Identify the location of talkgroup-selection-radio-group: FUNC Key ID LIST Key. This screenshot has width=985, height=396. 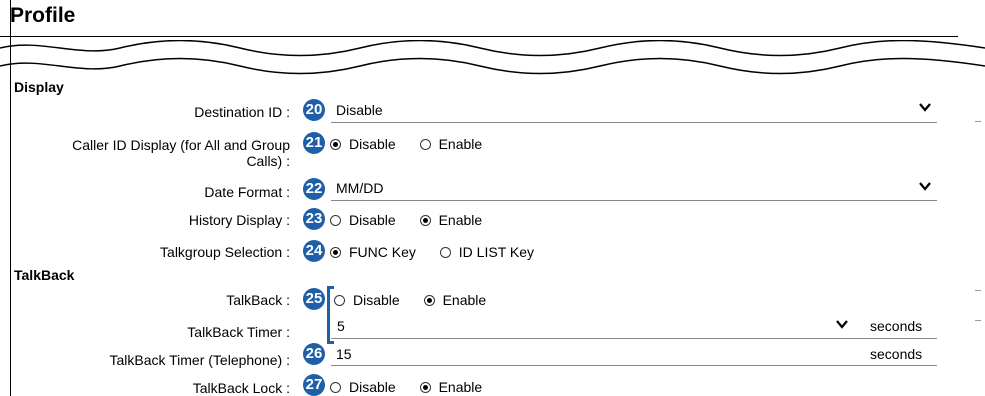
(442, 252).